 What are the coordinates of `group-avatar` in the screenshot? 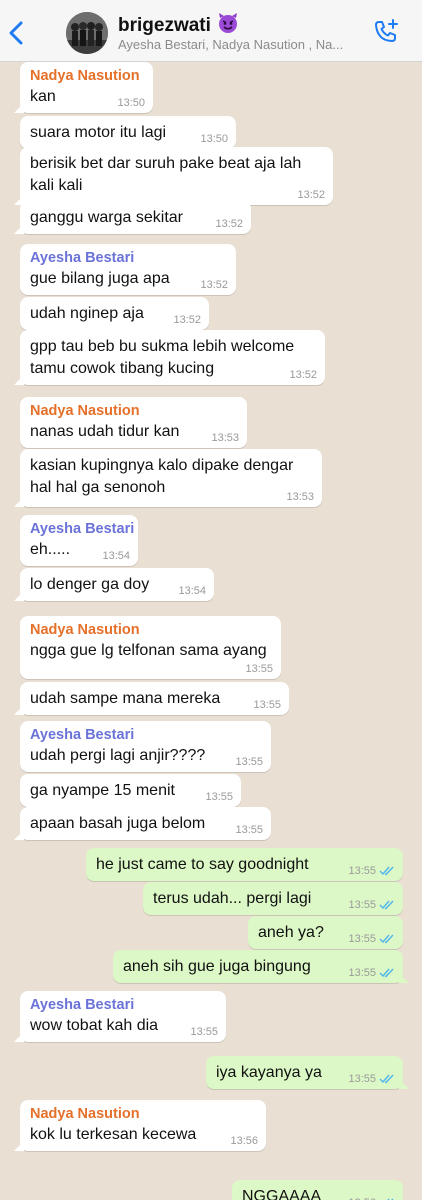 It's located at (87, 33).